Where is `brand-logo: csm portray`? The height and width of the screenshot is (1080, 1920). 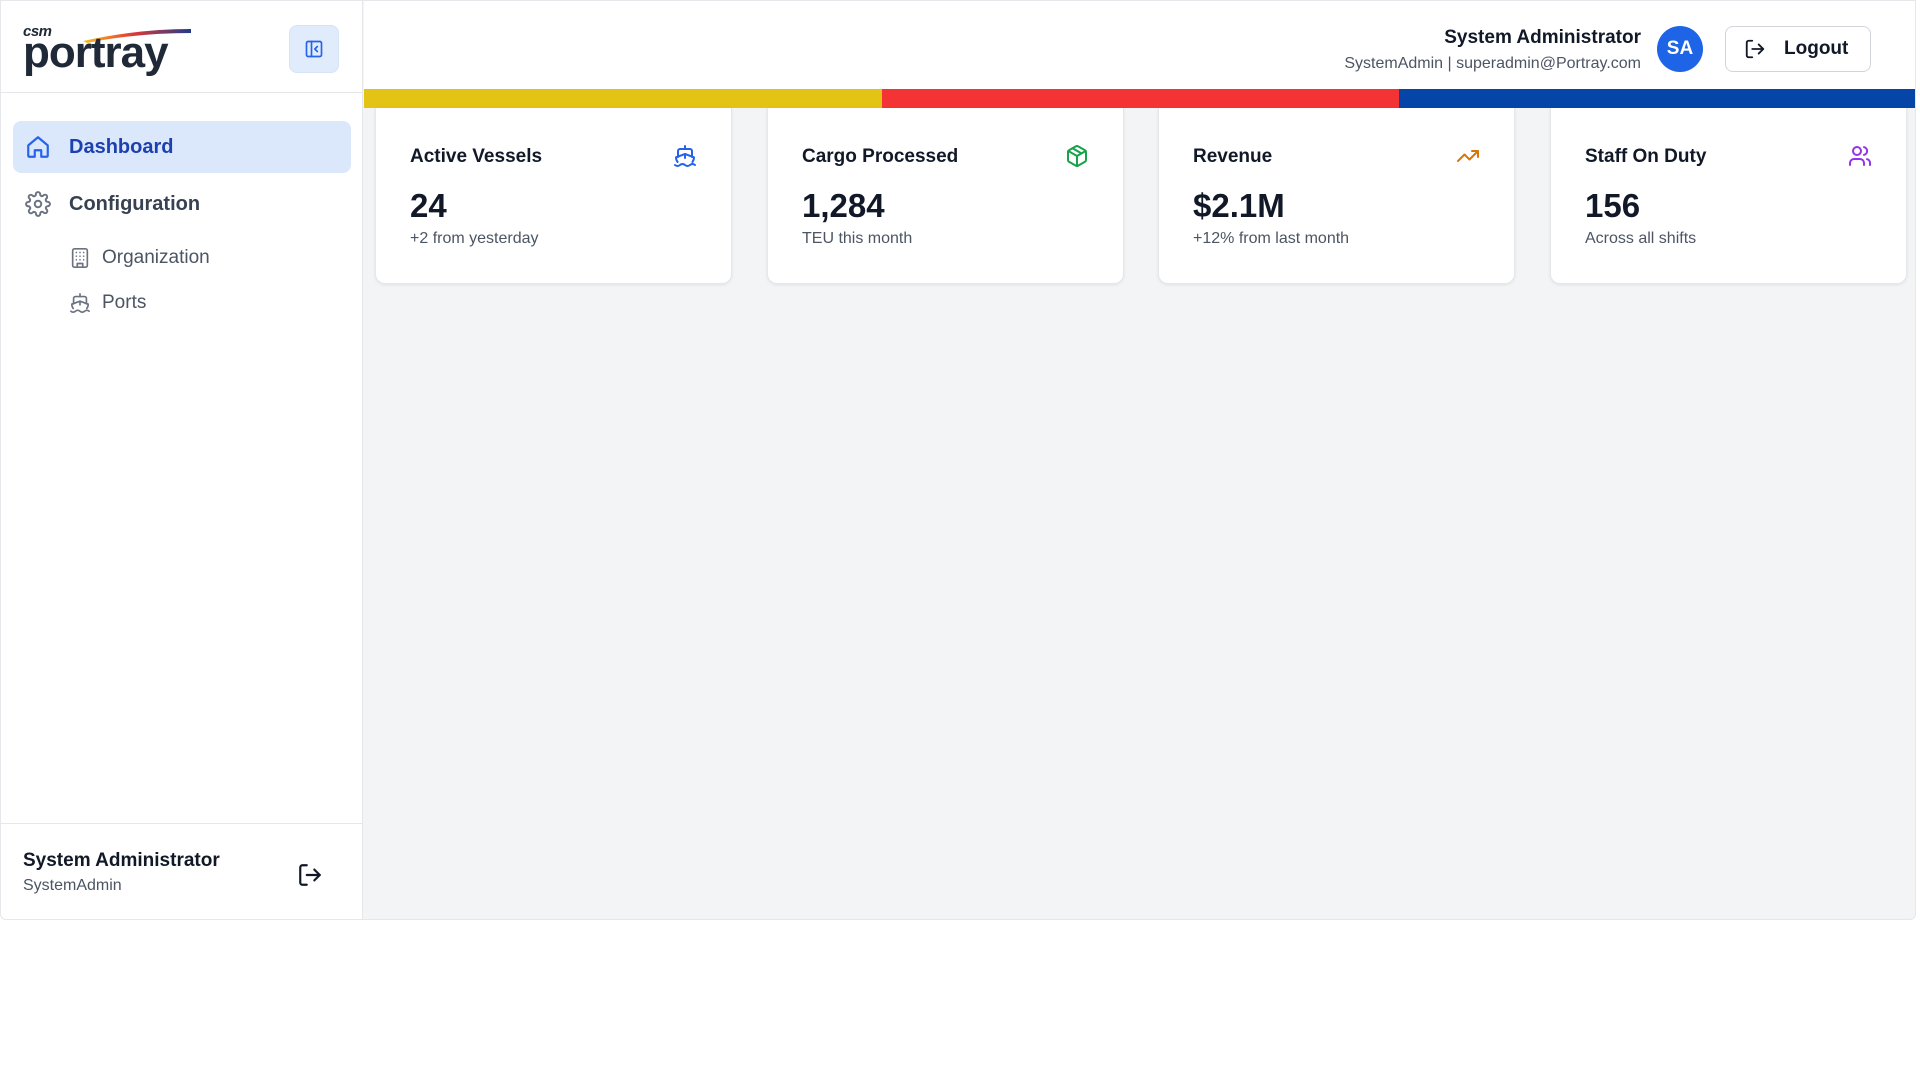 brand-logo: csm portray is located at coordinates (107, 50).